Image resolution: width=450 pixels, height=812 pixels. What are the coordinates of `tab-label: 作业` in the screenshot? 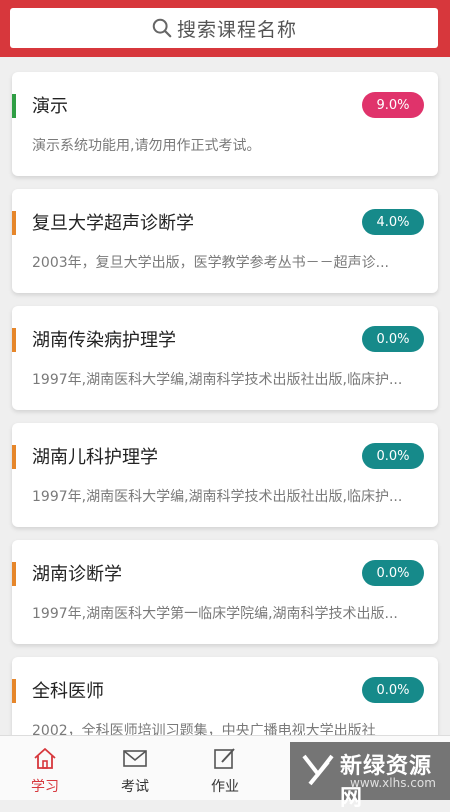 It's located at (225, 787).